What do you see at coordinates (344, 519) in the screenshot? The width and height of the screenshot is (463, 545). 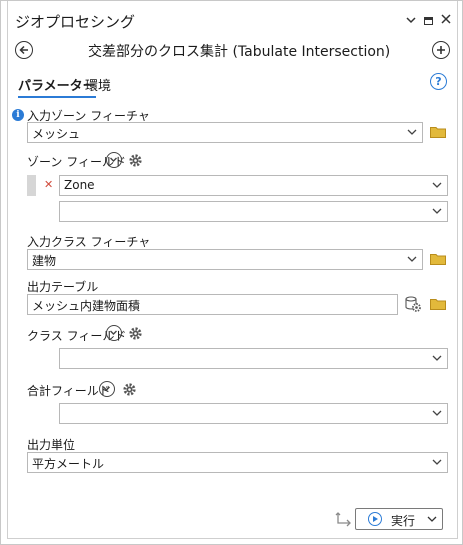 I see `open-history-icon` at bounding box center [344, 519].